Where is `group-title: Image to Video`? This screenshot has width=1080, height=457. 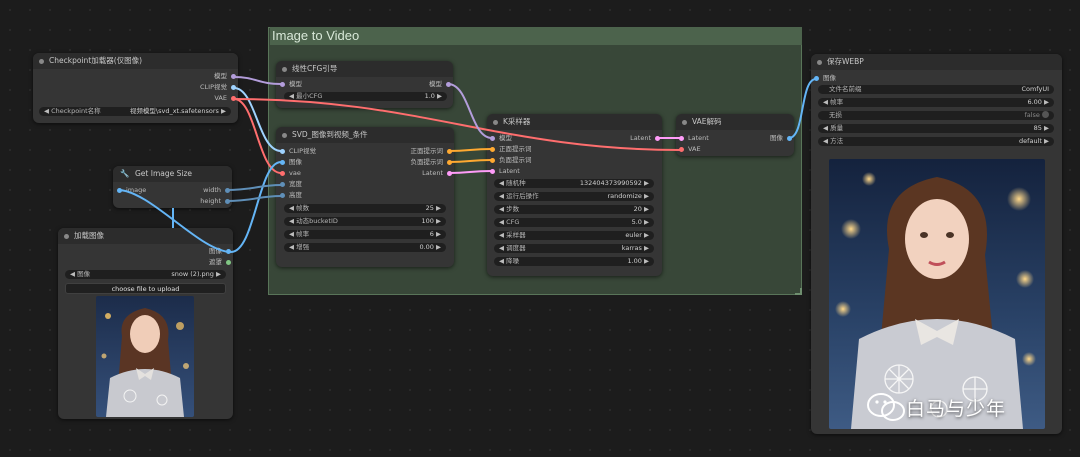
group-title: Image to Video is located at coordinates (536, 36).